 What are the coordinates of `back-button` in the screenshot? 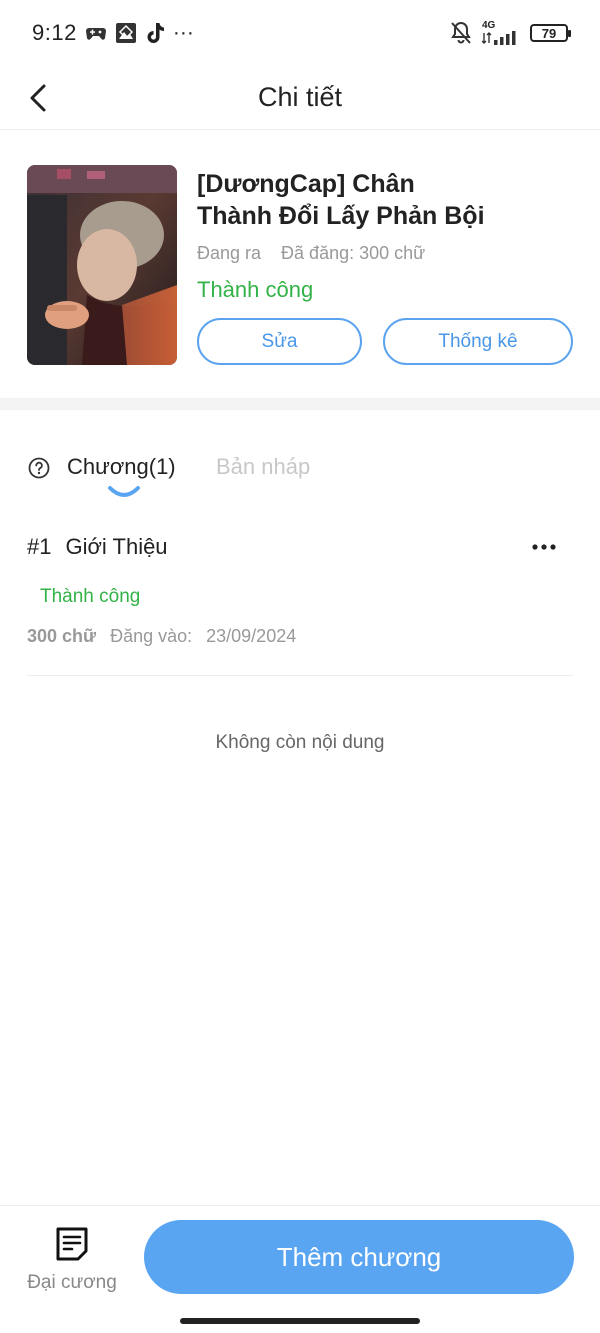 It's located at (38, 98).